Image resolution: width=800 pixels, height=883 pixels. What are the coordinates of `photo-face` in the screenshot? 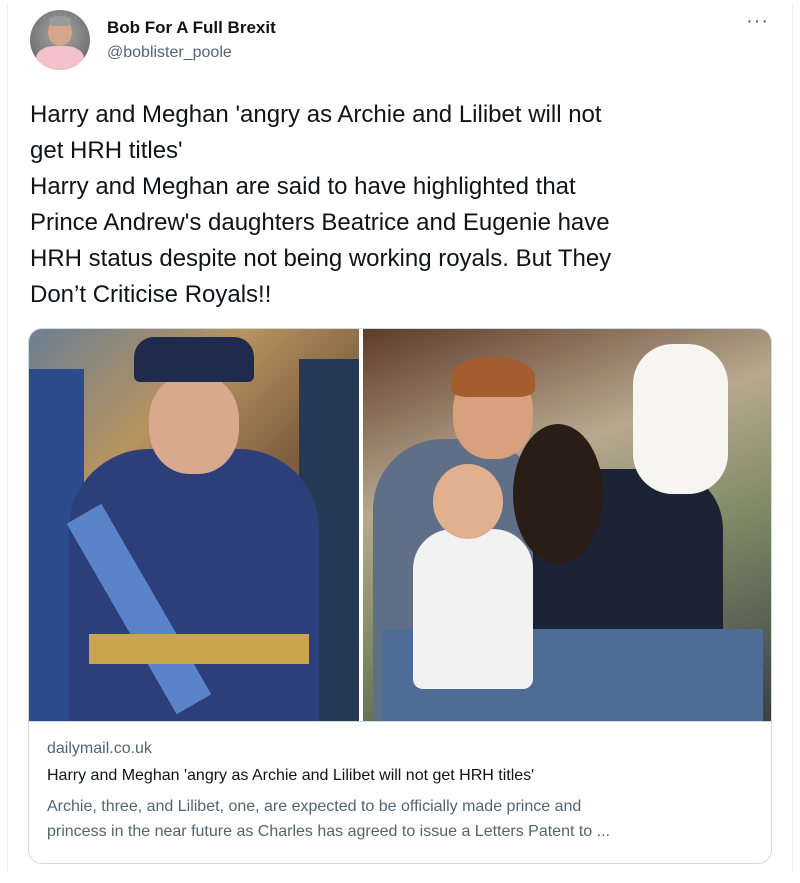 It's located at (194, 424).